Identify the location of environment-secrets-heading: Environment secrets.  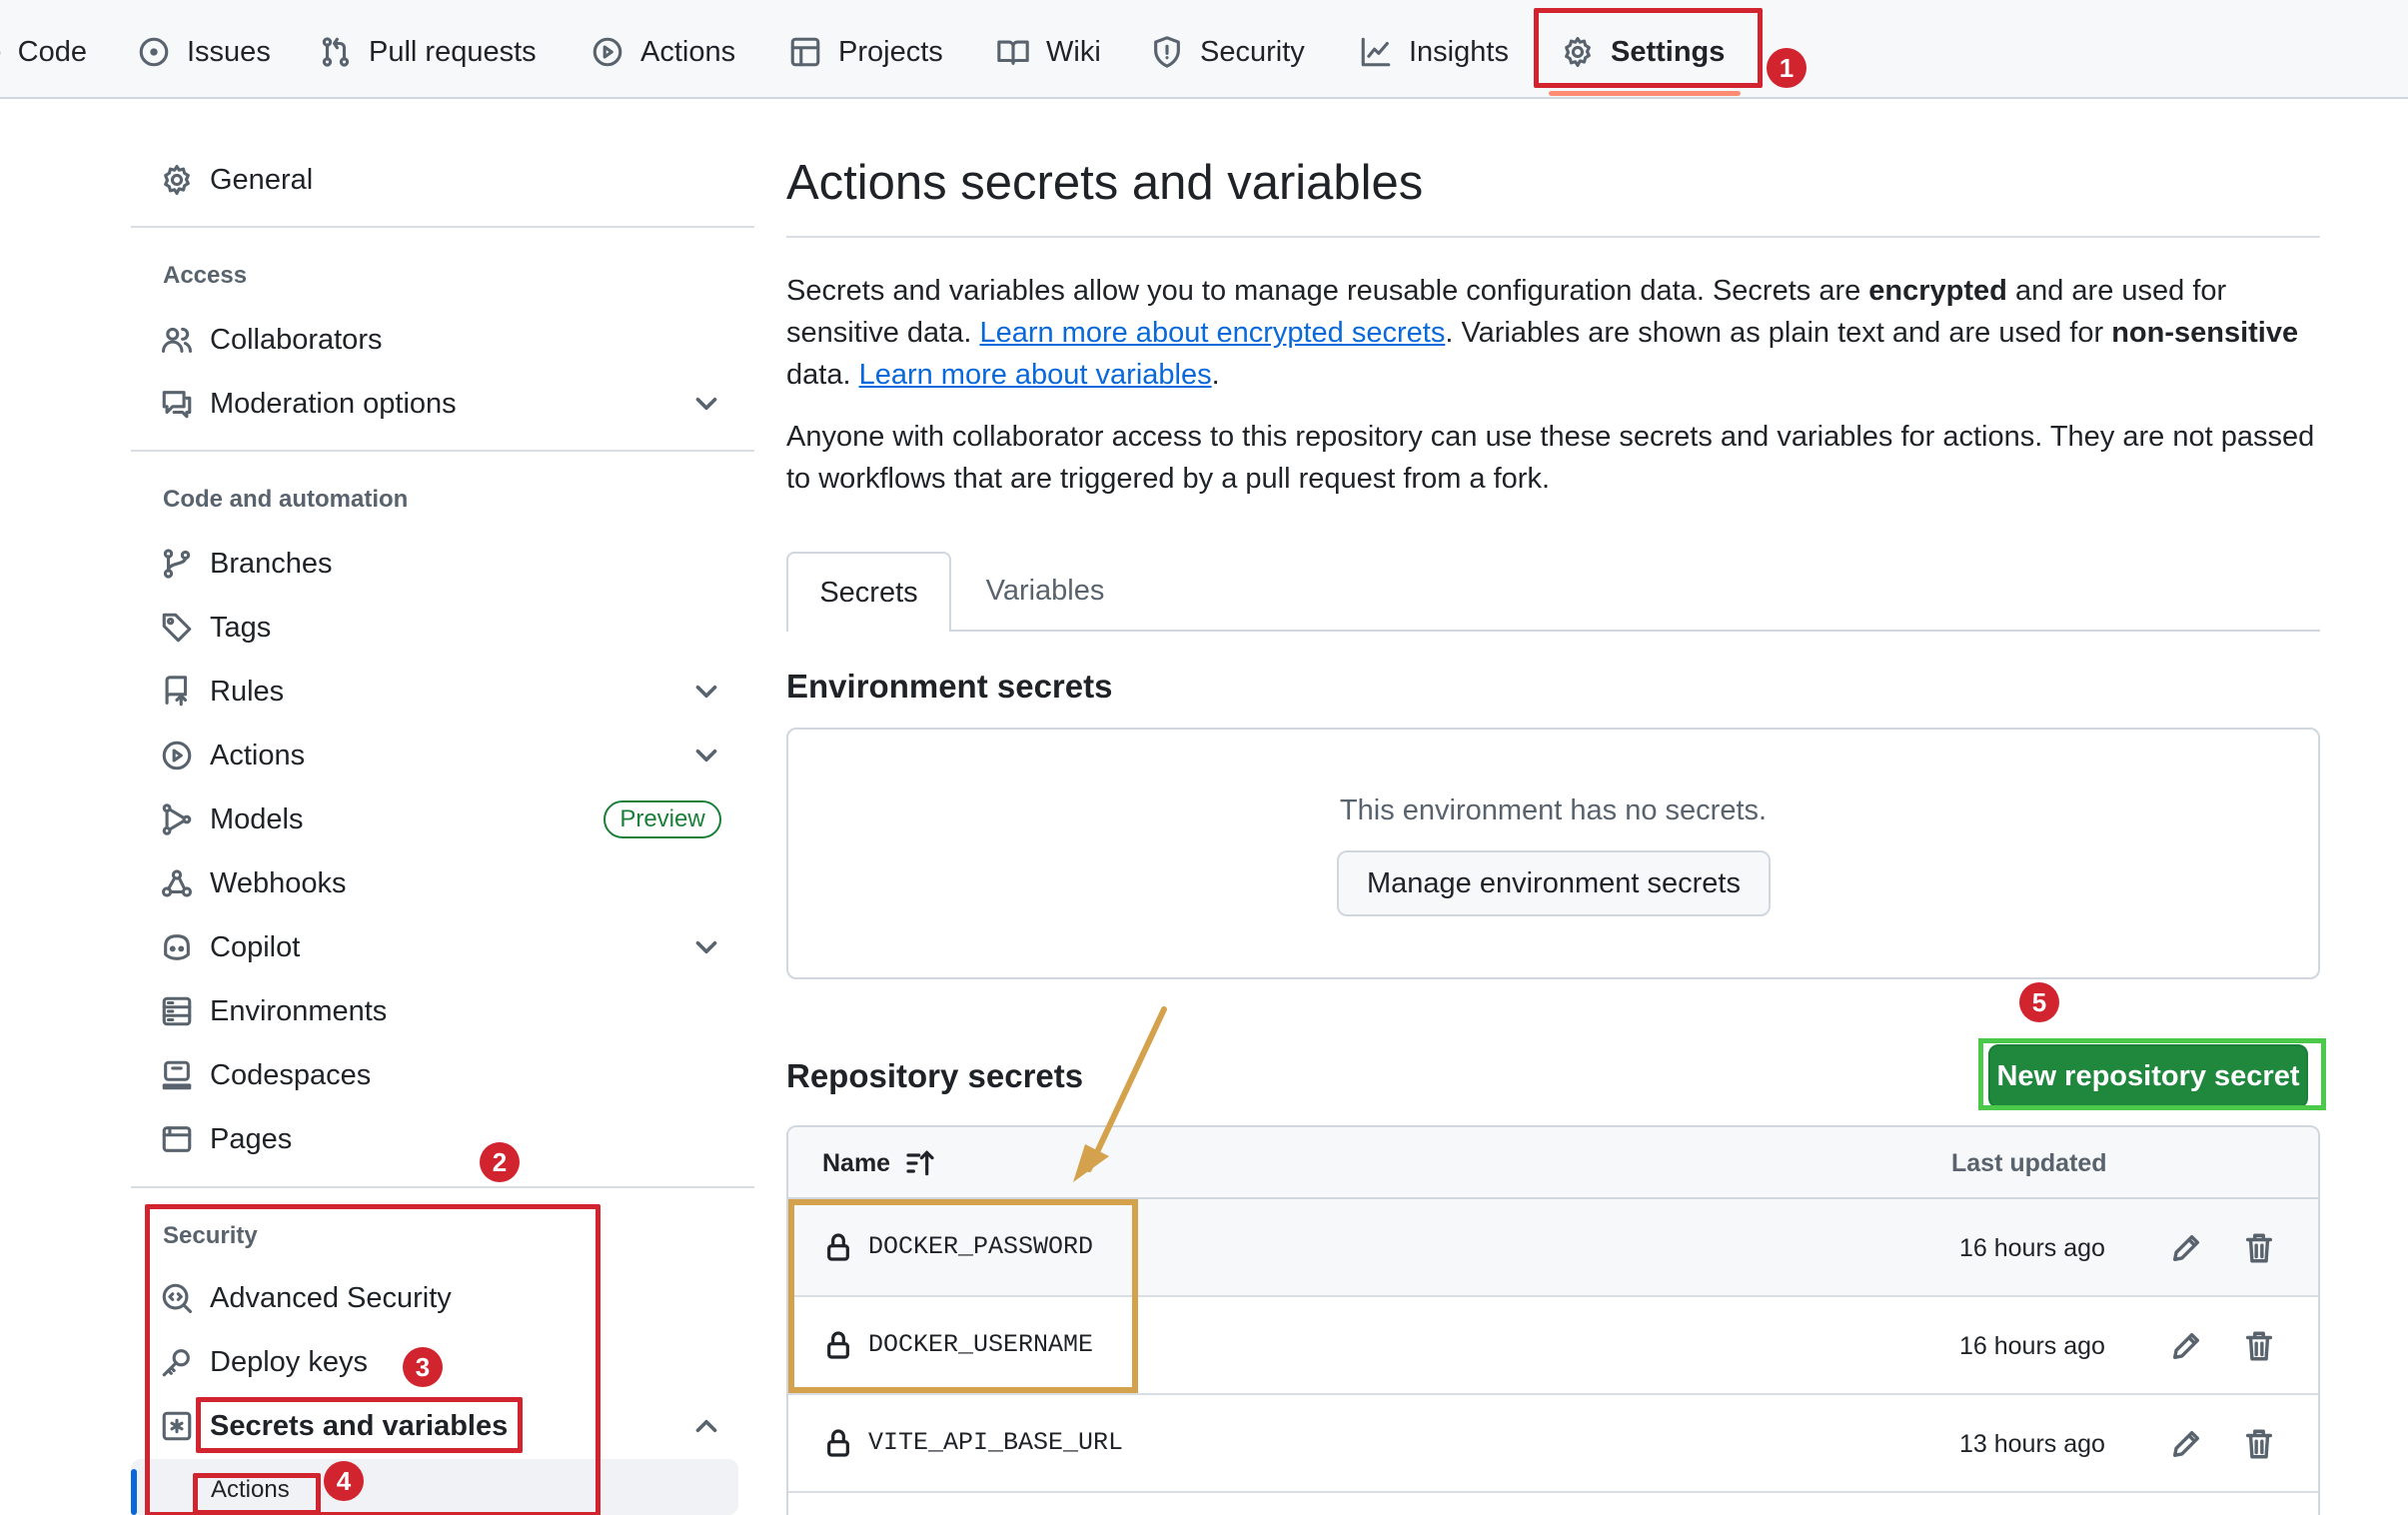
(949, 687).